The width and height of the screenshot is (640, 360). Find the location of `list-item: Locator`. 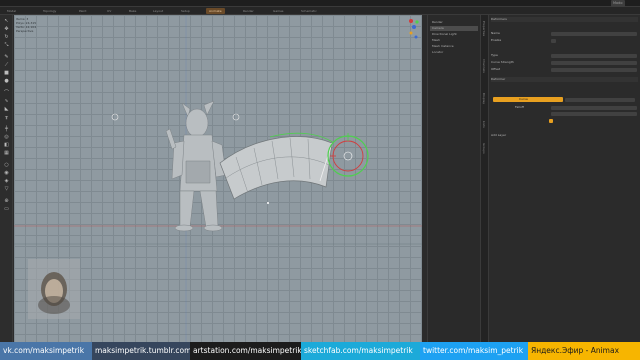

list-item: Locator is located at coordinates (454, 52).